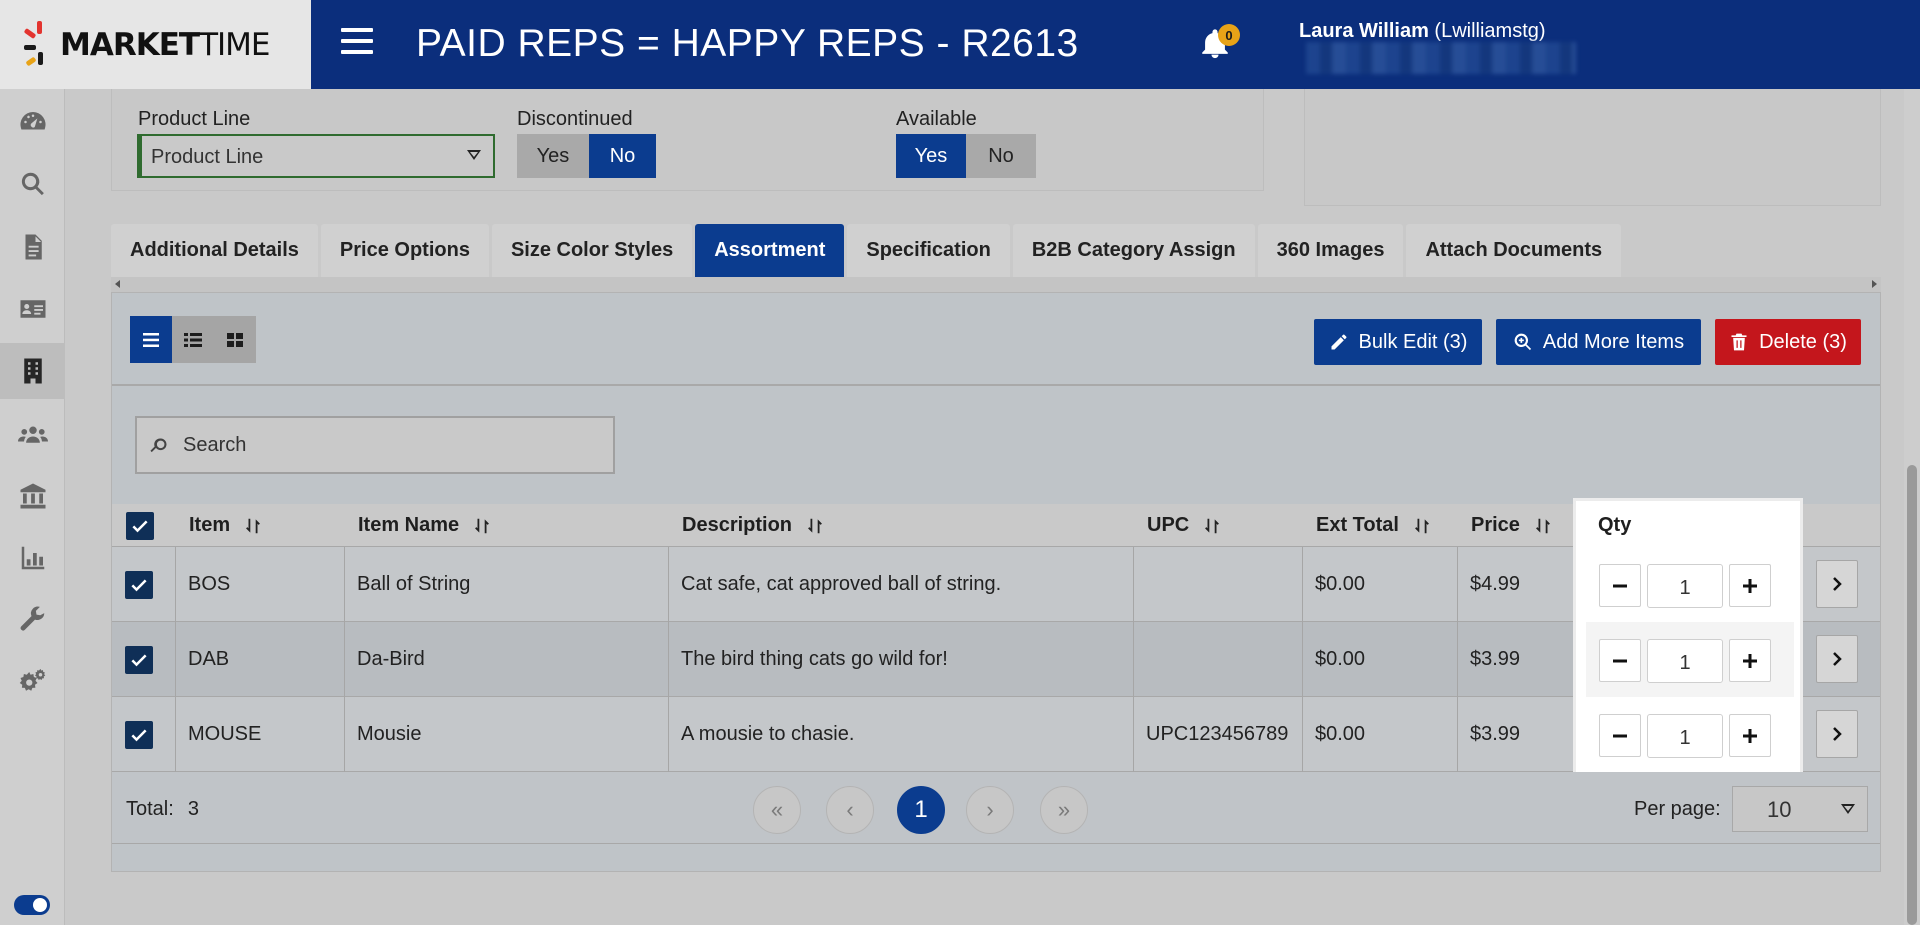 This screenshot has height=925, width=1920. What do you see at coordinates (1598, 342) in the screenshot?
I see `add-more-items-button: Add More Items` at bounding box center [1598, 342].